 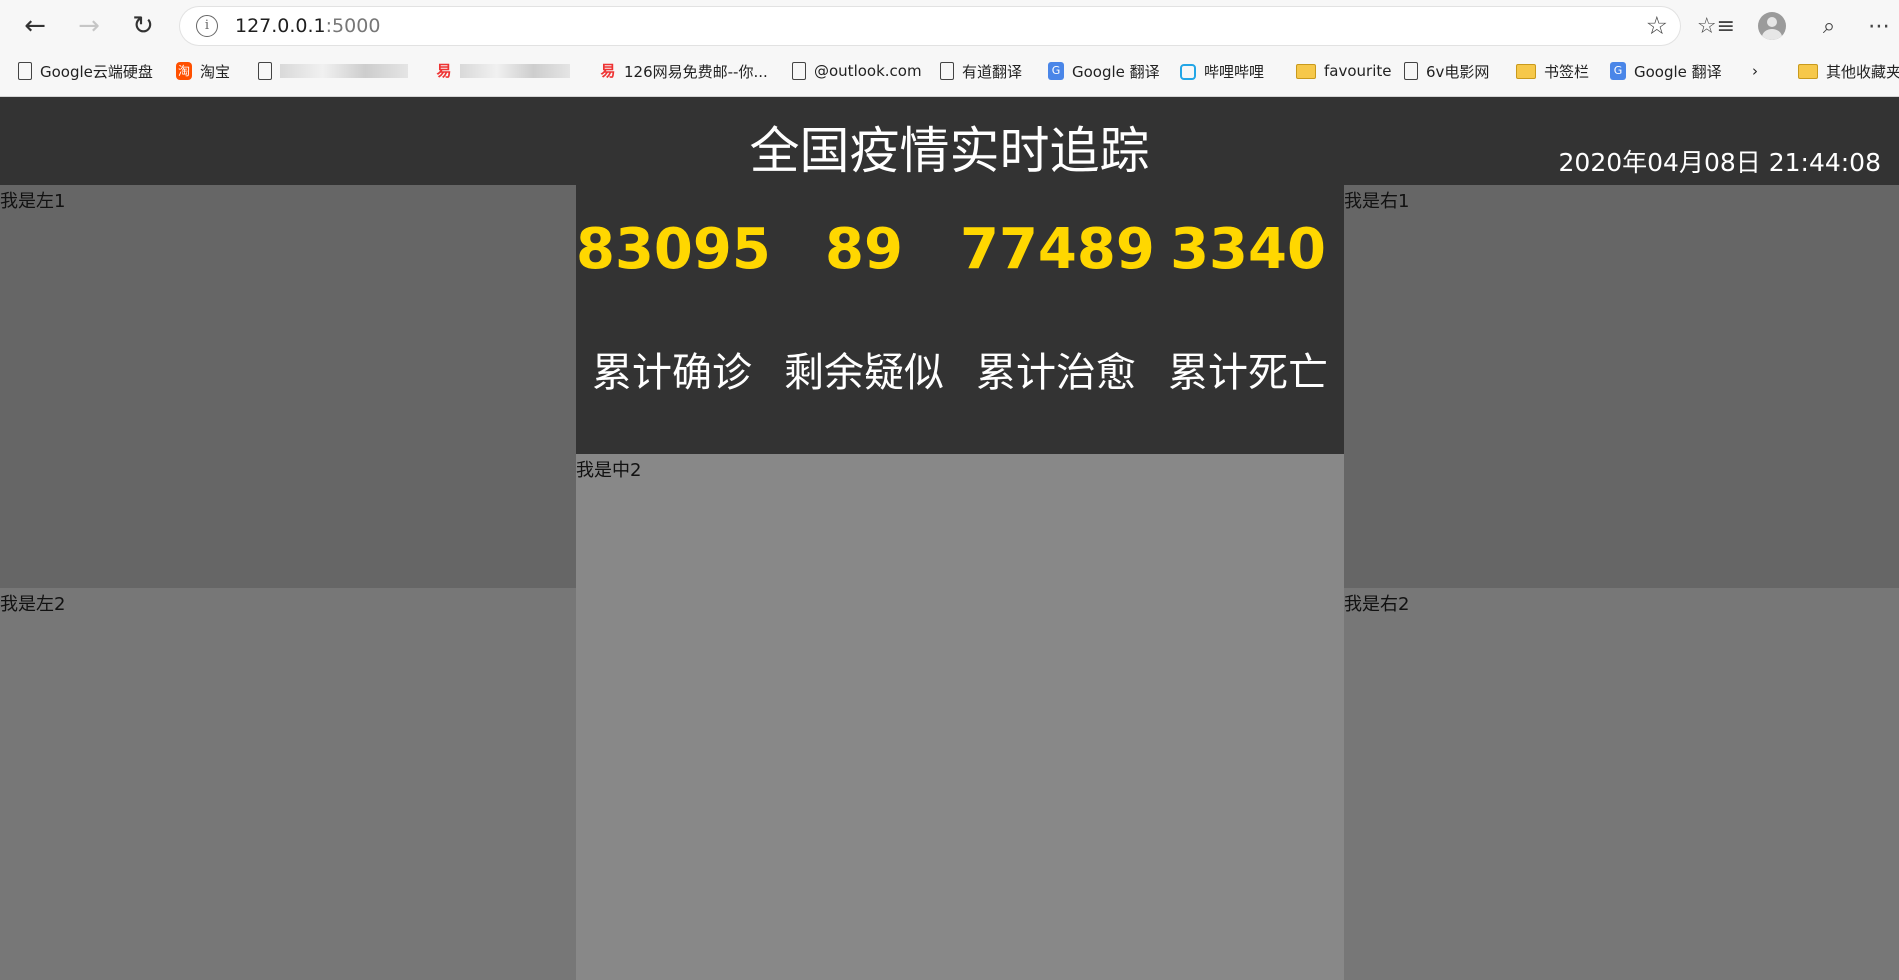 What do you see at coordinates (864, 373) in the screenshot?
I see `stat-label: 剩余疑似` at bounding box center [864, 373].